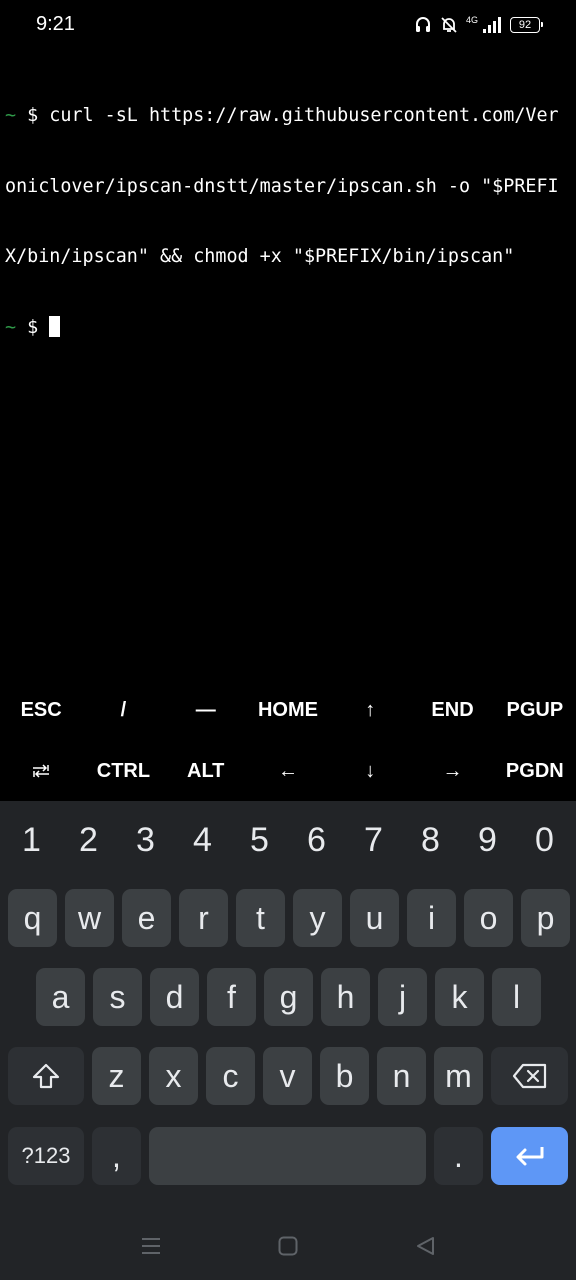  I want to click on key-2: 2, so click(88, 840).